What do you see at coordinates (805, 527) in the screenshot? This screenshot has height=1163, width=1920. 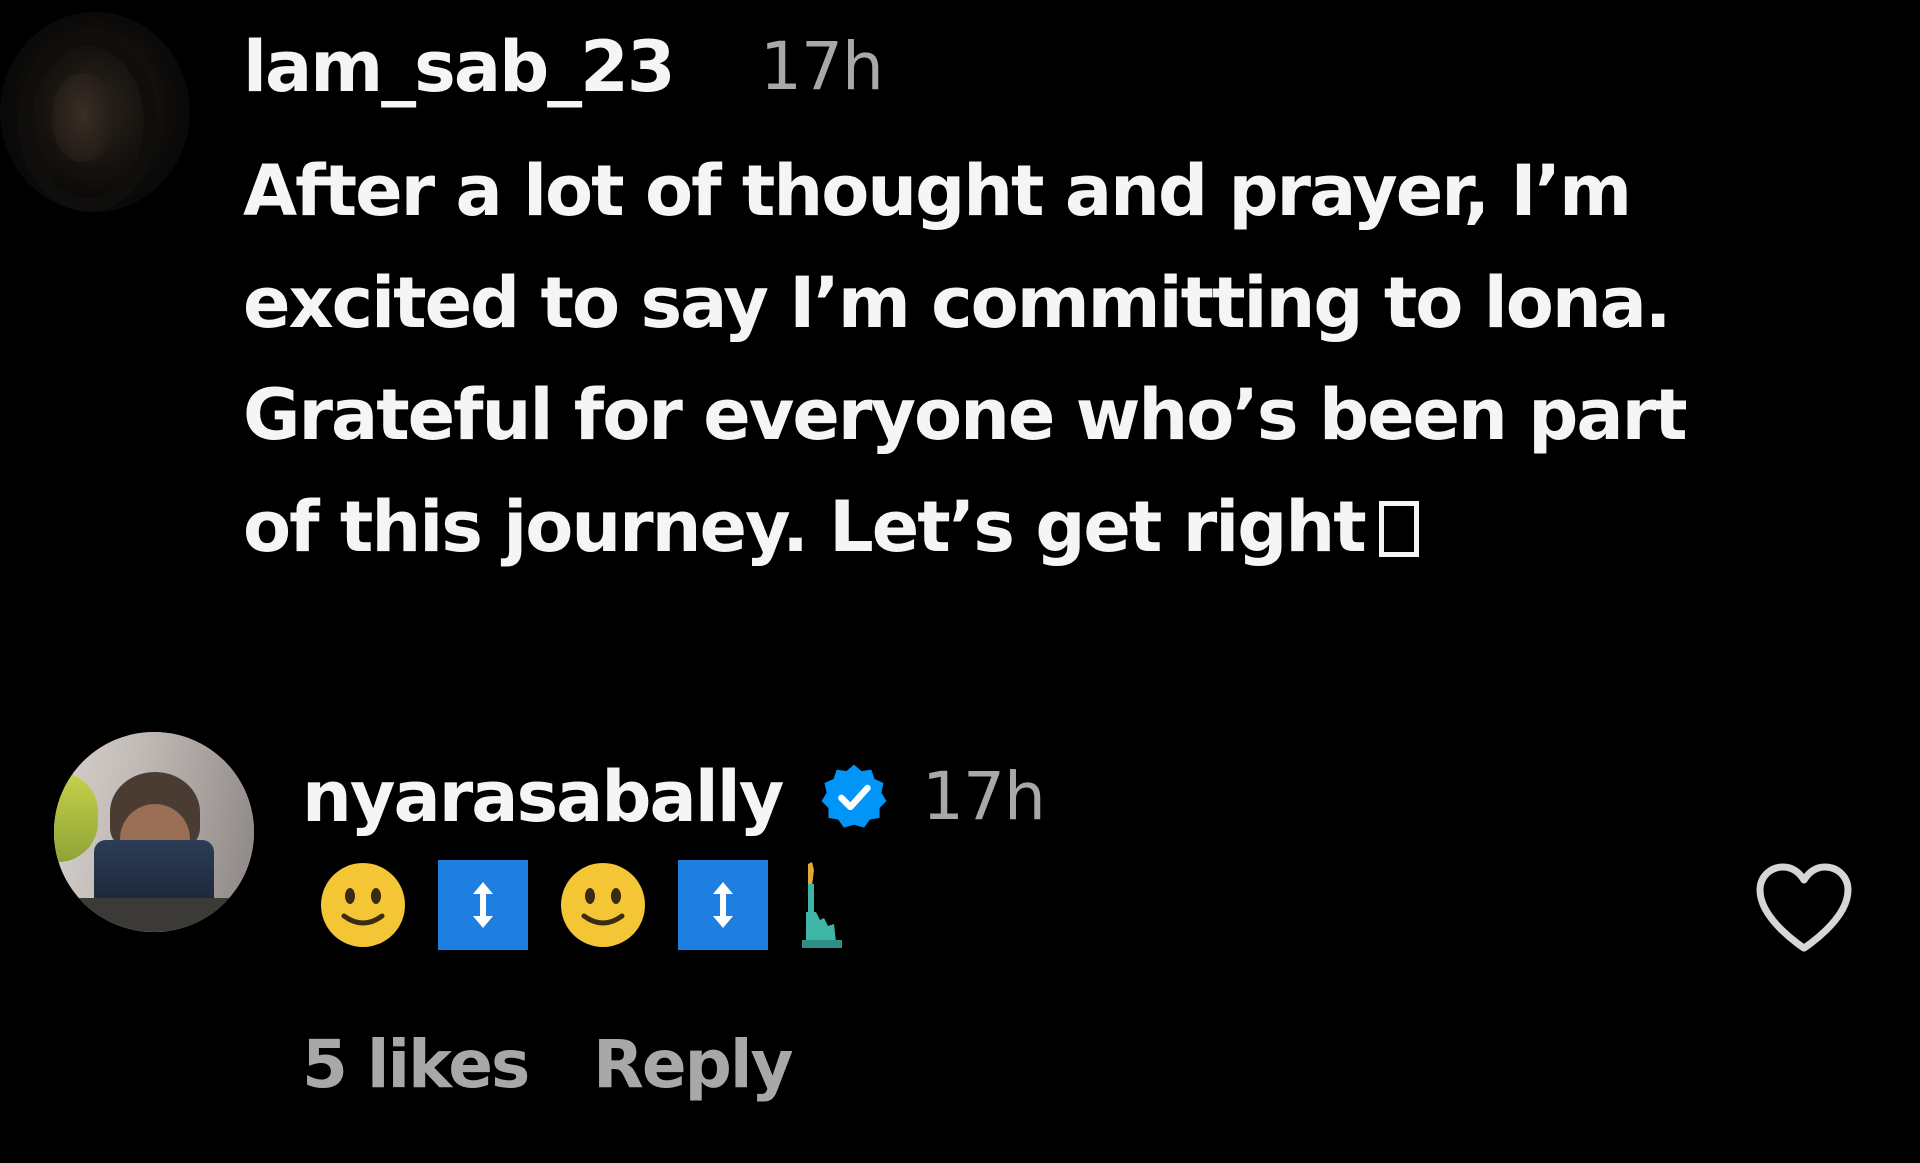 I see `comment-text-segment: of this journey. Let’s get right` at bounding box center [805, 527].